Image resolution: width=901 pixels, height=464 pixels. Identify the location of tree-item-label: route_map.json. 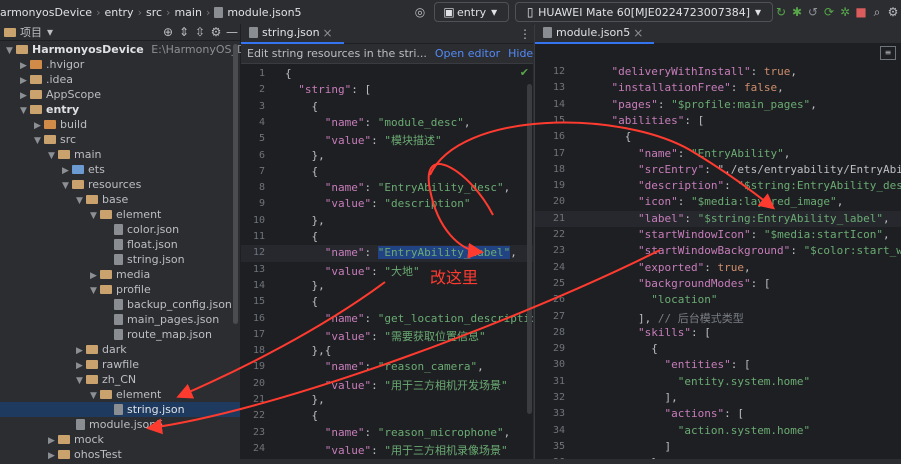
(169, 334).